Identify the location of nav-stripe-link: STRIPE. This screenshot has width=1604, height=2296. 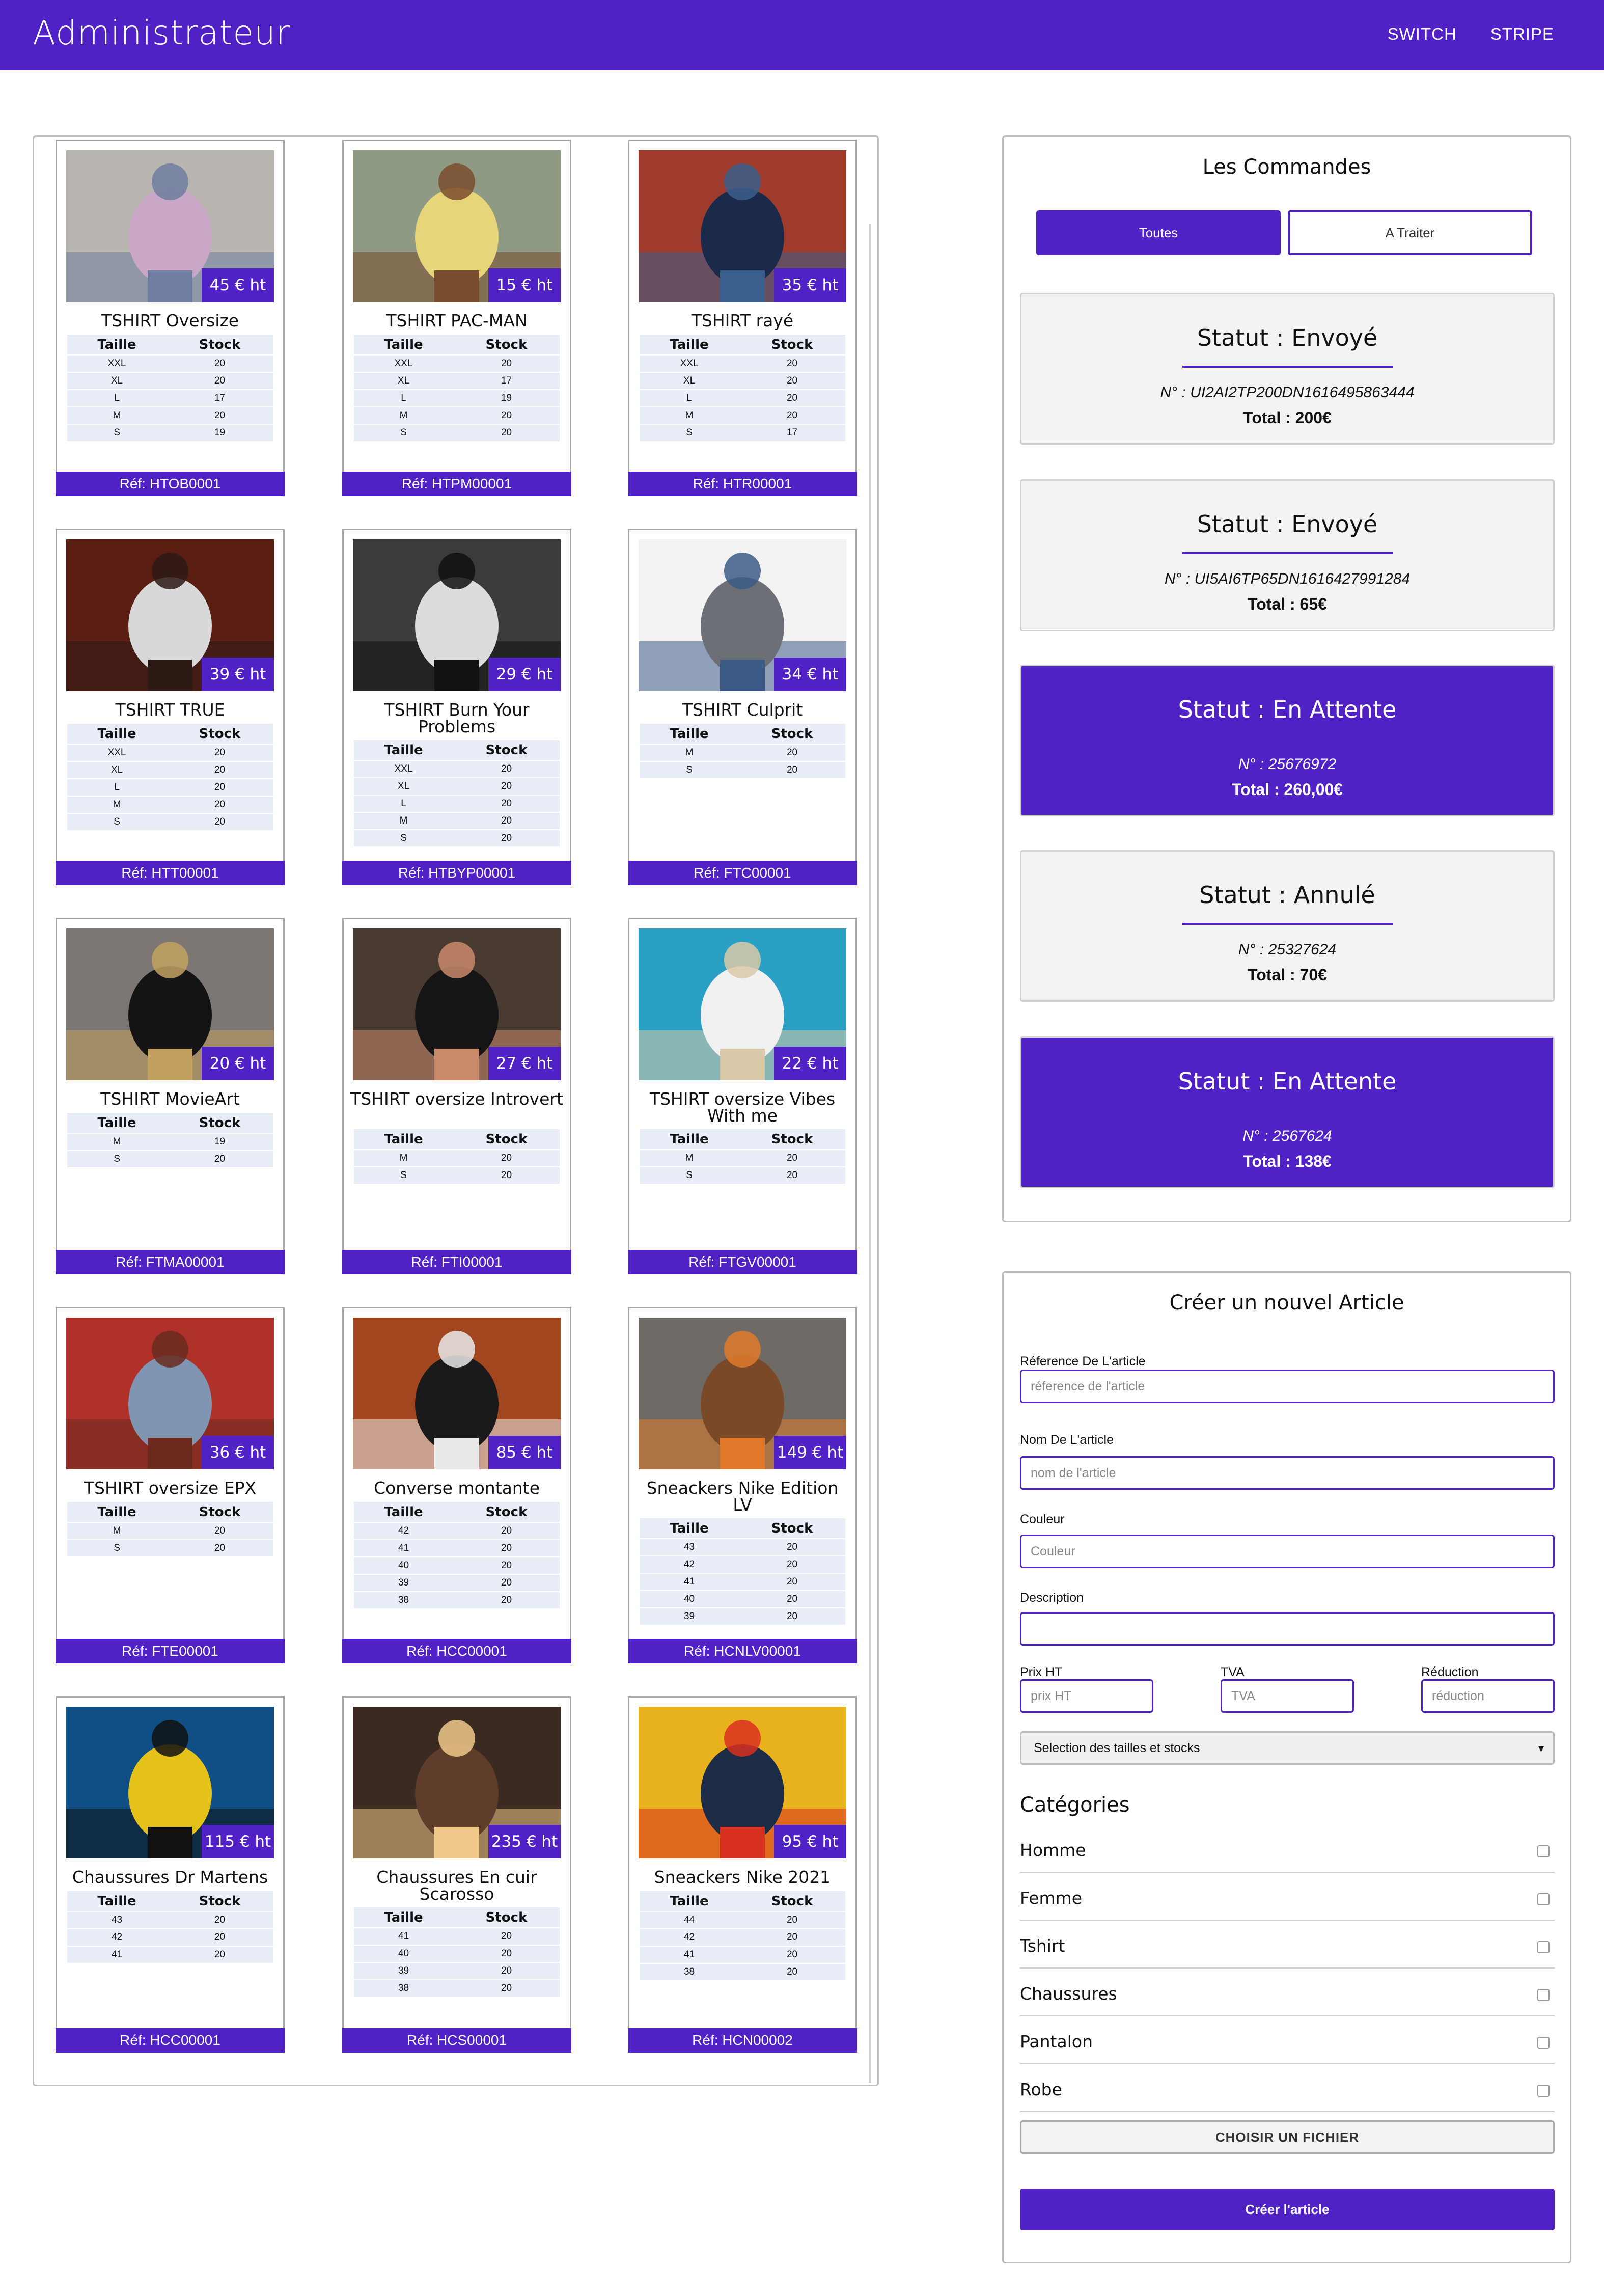
(1522, 34).